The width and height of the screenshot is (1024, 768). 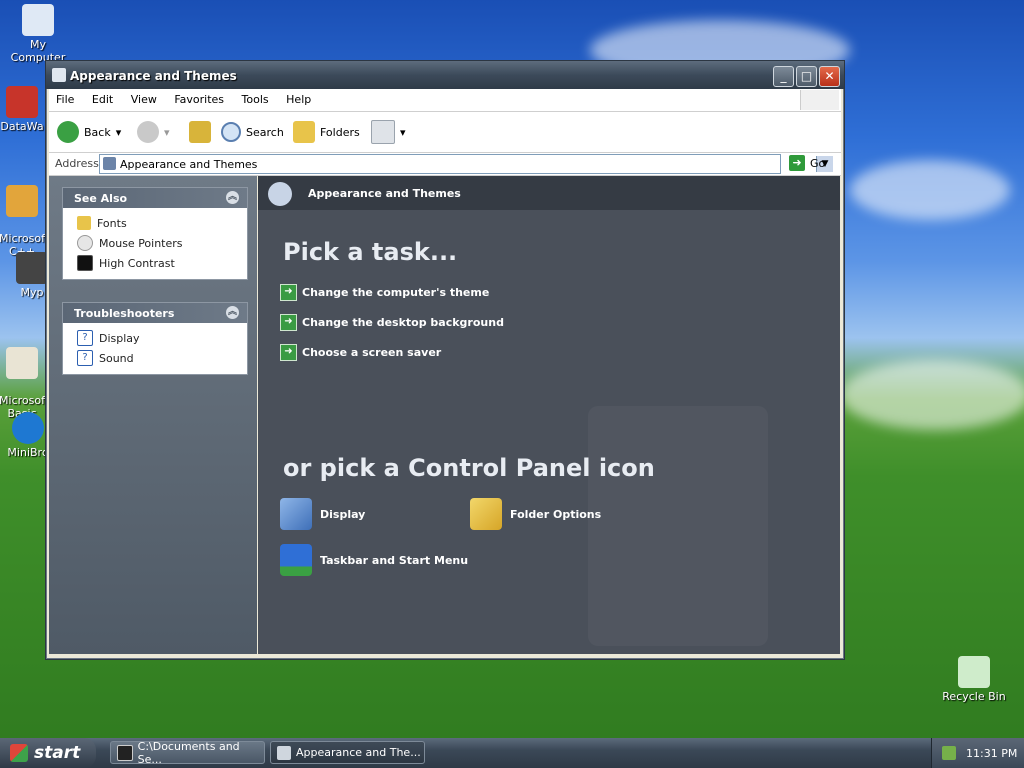 I want to click on views-dropdown-icon: ▾, so click(x=403, y=132).